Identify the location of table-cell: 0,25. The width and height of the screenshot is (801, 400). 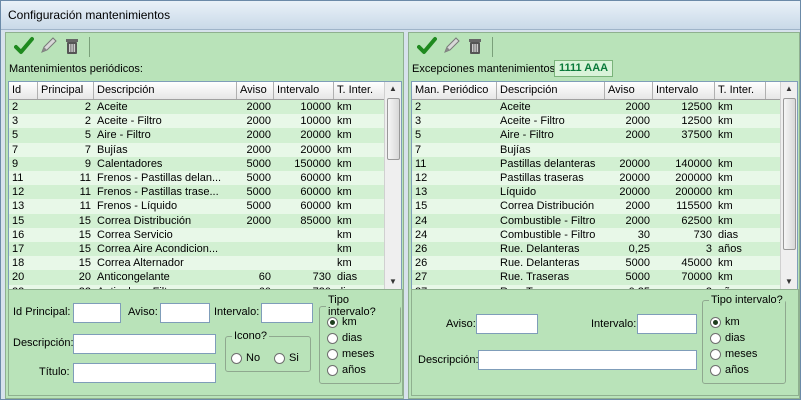
(639, 249).